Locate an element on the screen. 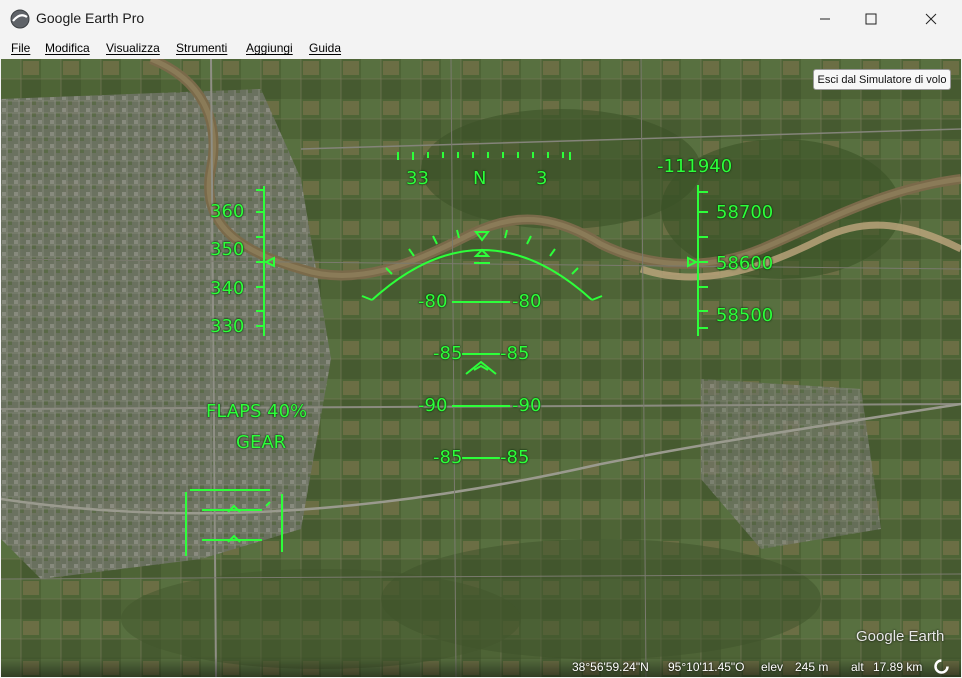 The image size is (962, 678). minimize-icon is located at coordinates (825, 19).